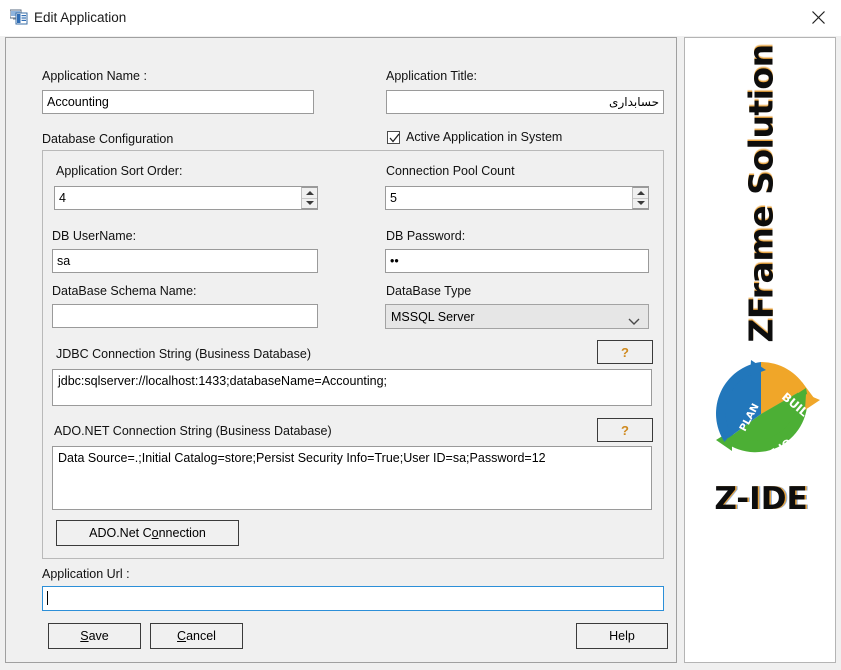 The height and width of the screenshot is (670, 841). I want to click on cancel-button-label: Cancel, so click(196, 636).